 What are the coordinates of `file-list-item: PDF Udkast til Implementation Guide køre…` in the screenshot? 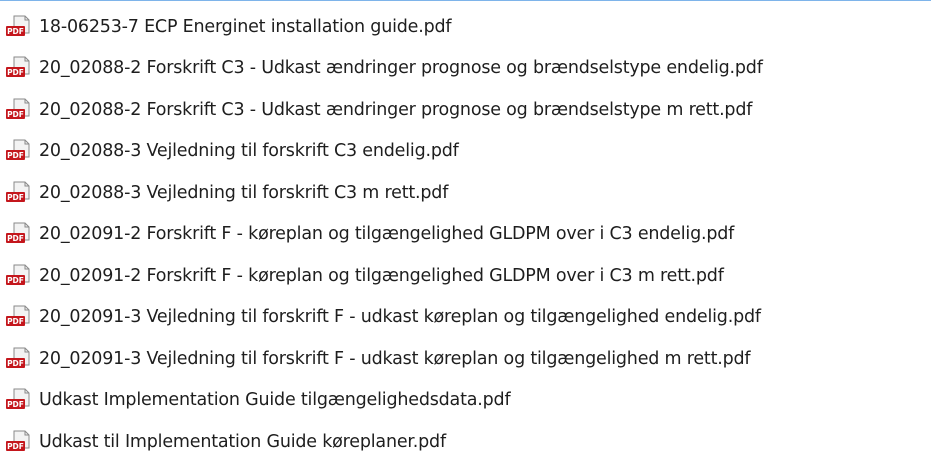 It's located at (465, 440).